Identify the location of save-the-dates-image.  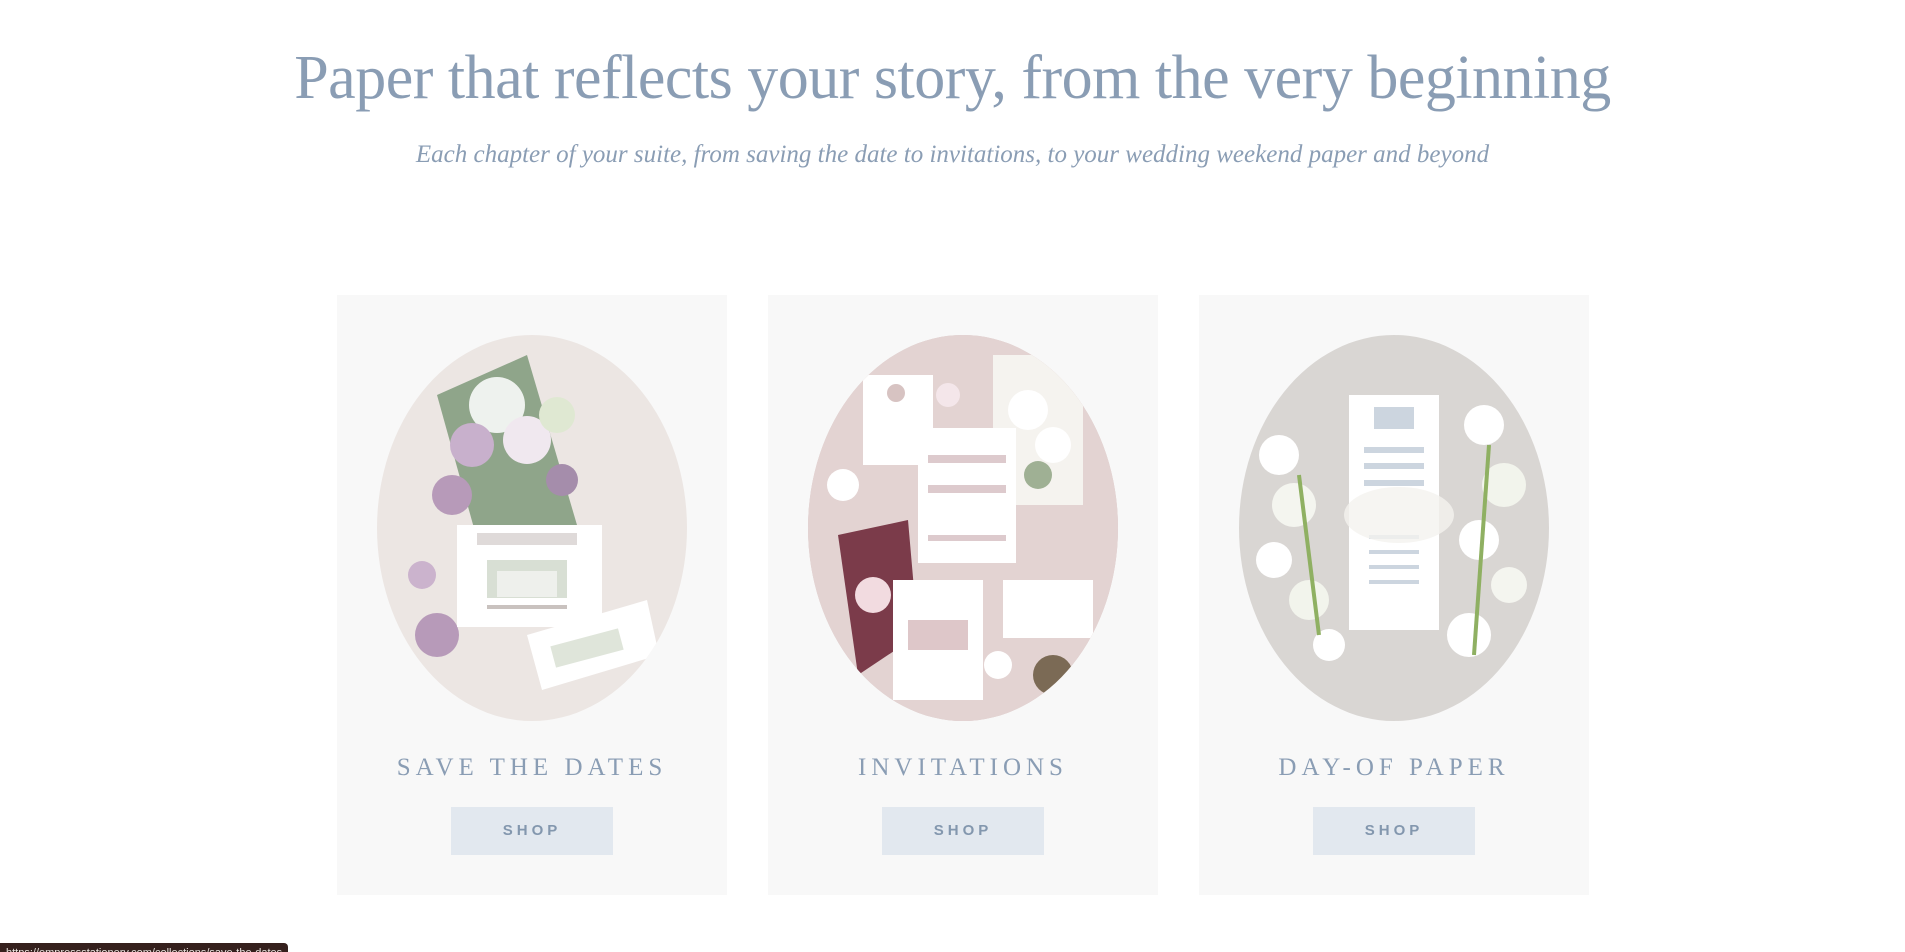
(532, 528).